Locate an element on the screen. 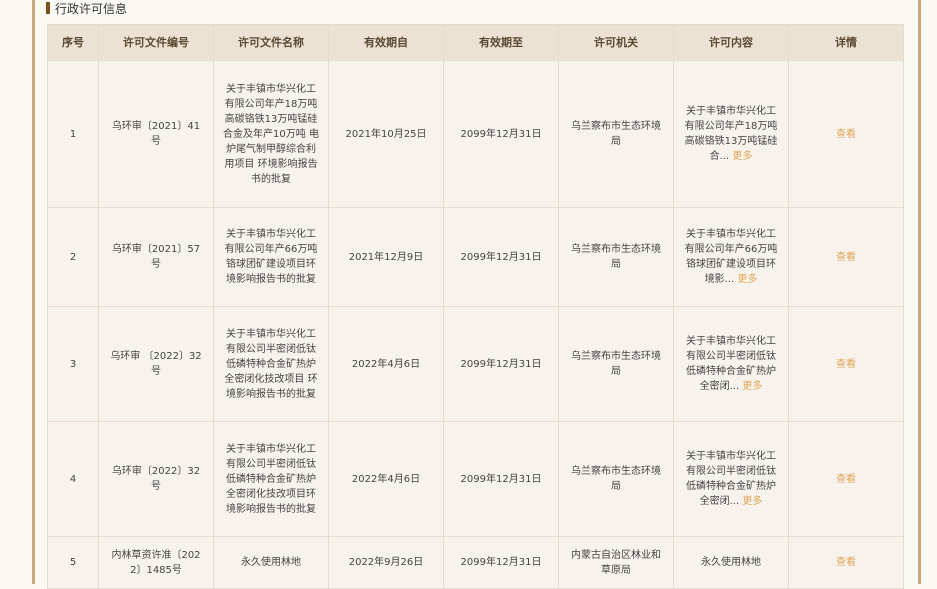 This screenshot has width=937, height=589. header-authority: 许可机关 is located at coordinates (616, 42).